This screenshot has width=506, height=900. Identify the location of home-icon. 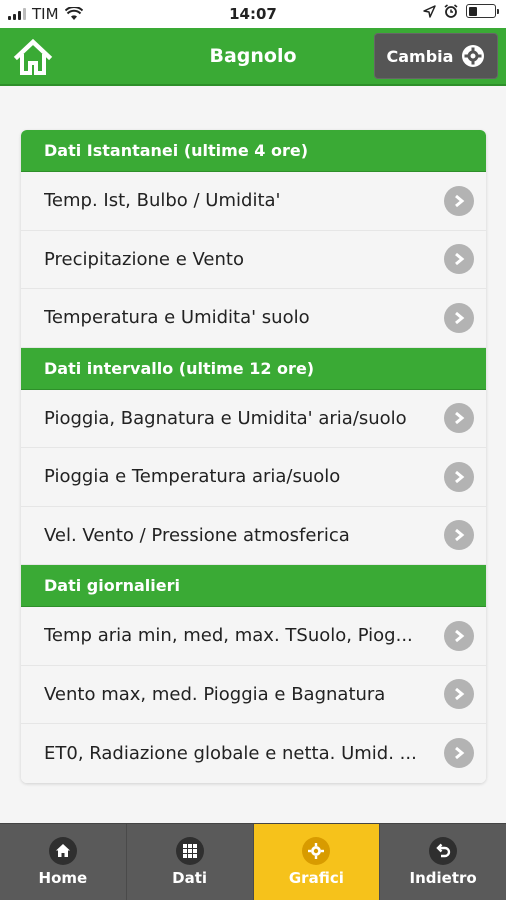
(62, 851).